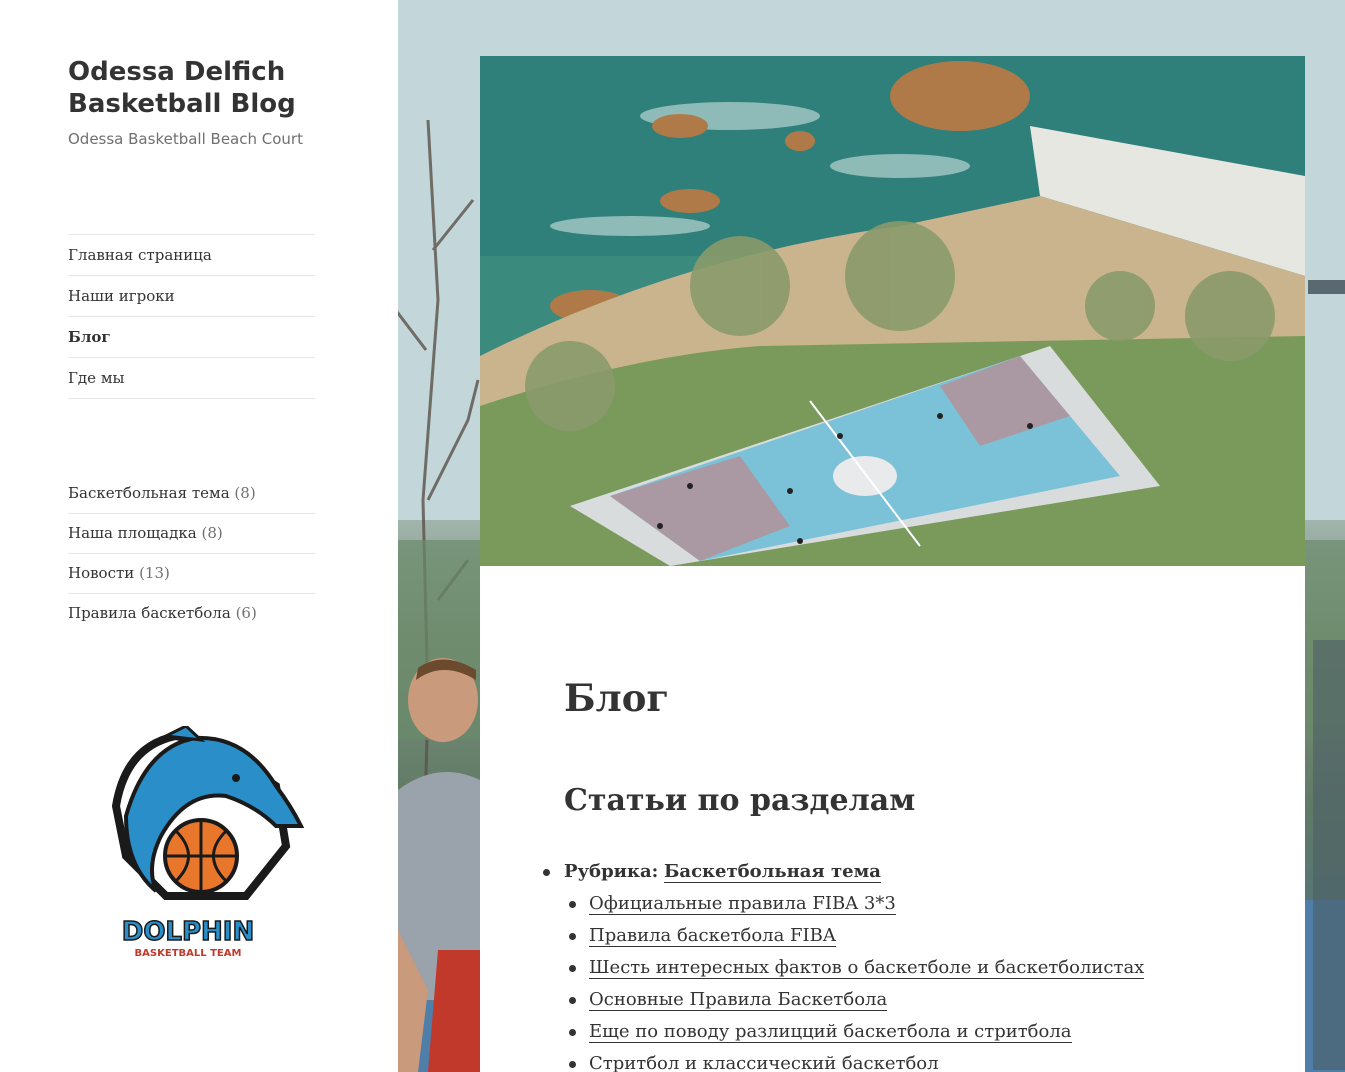 This screenshot has height=1072, width=1345. What do you see at coordinates (617, 698) in the screenshot?
I see `page-title: Блог` at bounding box center [617, 698].